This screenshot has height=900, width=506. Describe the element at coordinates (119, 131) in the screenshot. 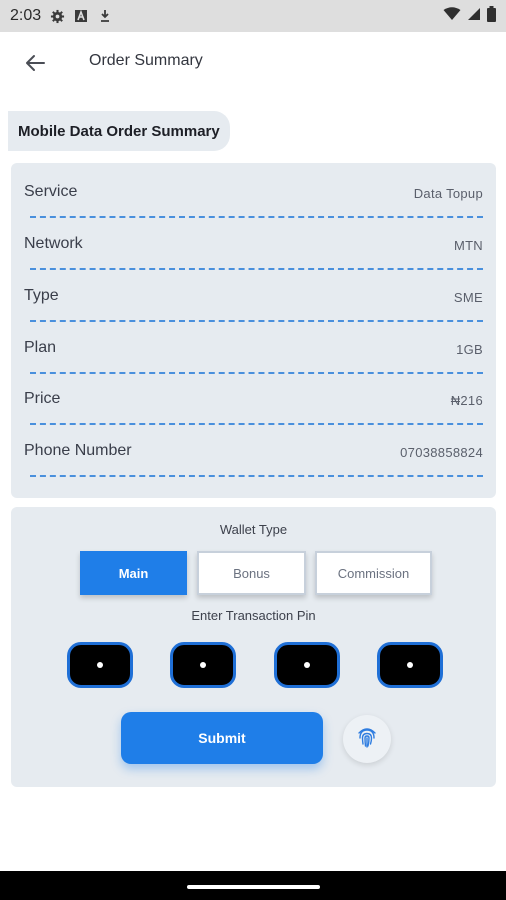

I see `section-title: Mobile Data Order Summary` at that location.